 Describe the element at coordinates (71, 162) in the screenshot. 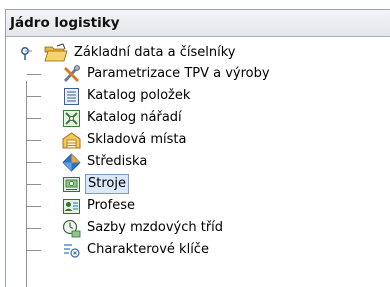

I see `cost-center-icon` at that location.